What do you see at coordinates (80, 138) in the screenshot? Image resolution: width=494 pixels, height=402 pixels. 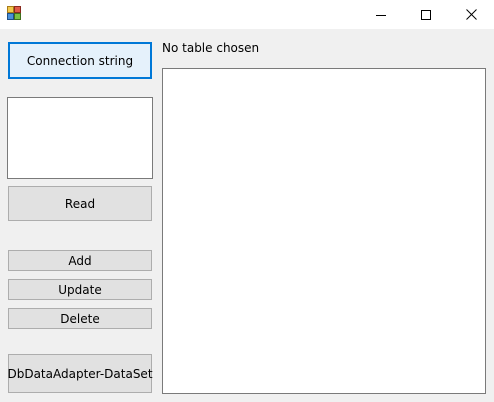 I see `table-listbox` at bounding box center [80, 138].